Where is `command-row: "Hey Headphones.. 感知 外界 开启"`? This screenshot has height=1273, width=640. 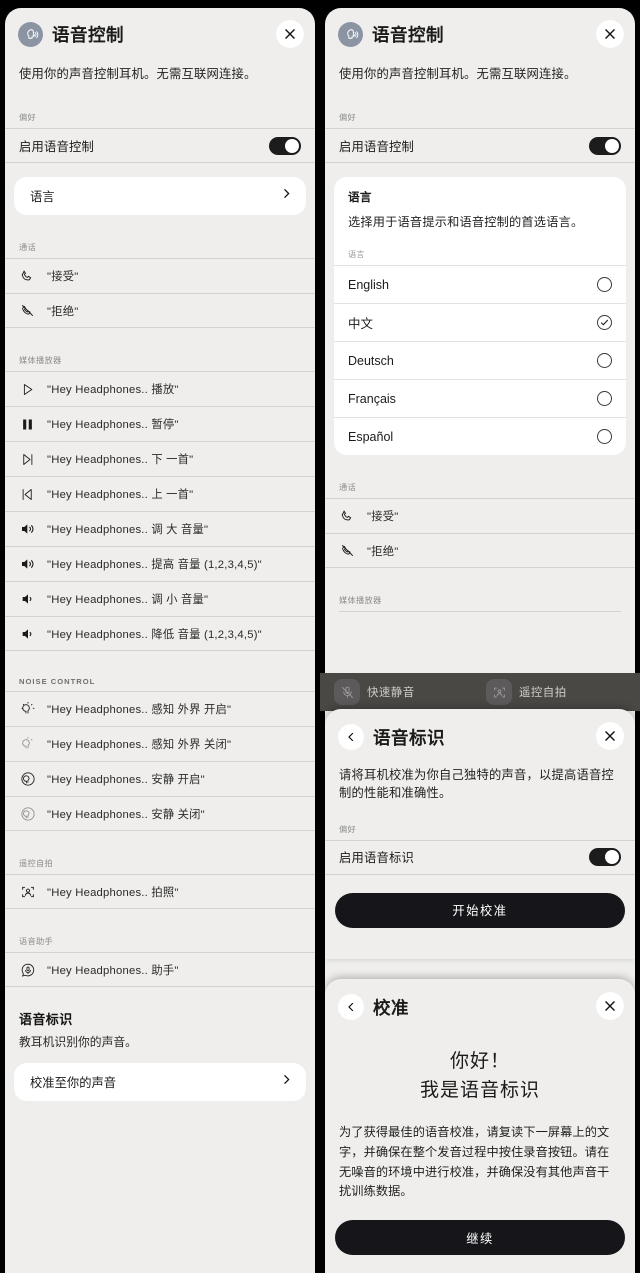
command-row: "Hey Headphones.. 感知 外界 开启" is located at coordinates (160, 708).